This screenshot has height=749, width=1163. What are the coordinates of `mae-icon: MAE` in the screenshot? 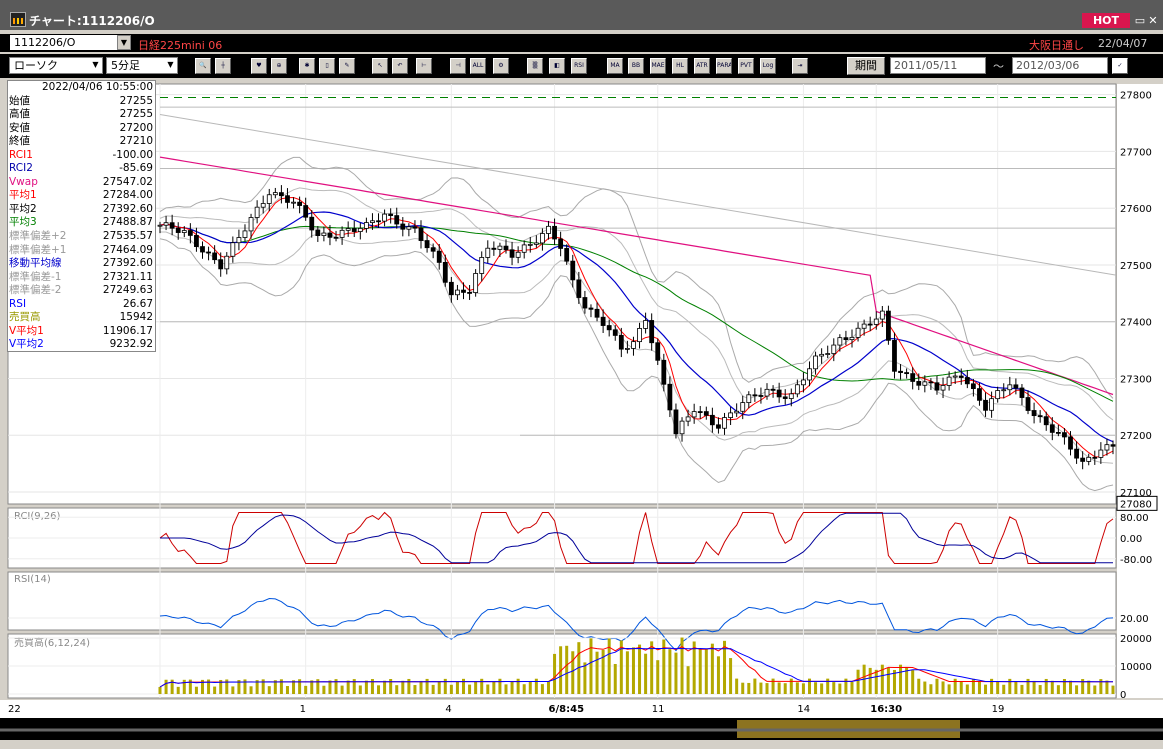 It's located at (658, 66).